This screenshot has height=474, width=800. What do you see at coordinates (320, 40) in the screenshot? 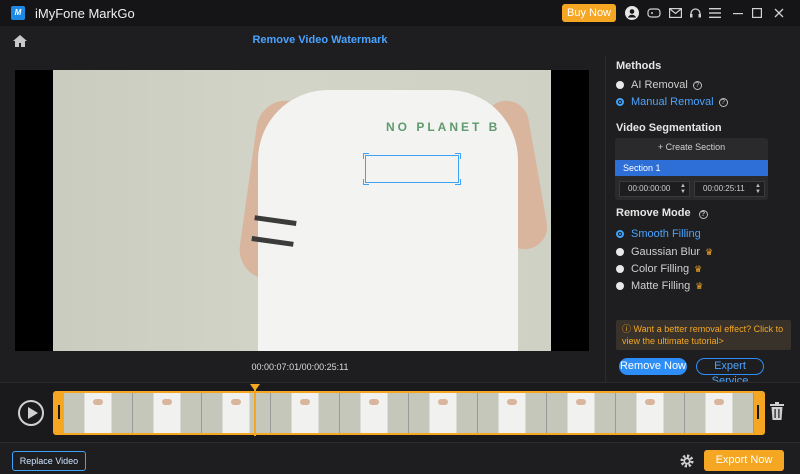
I see `page-title: Remove Video Watermark` at bounding box center [320, 40].